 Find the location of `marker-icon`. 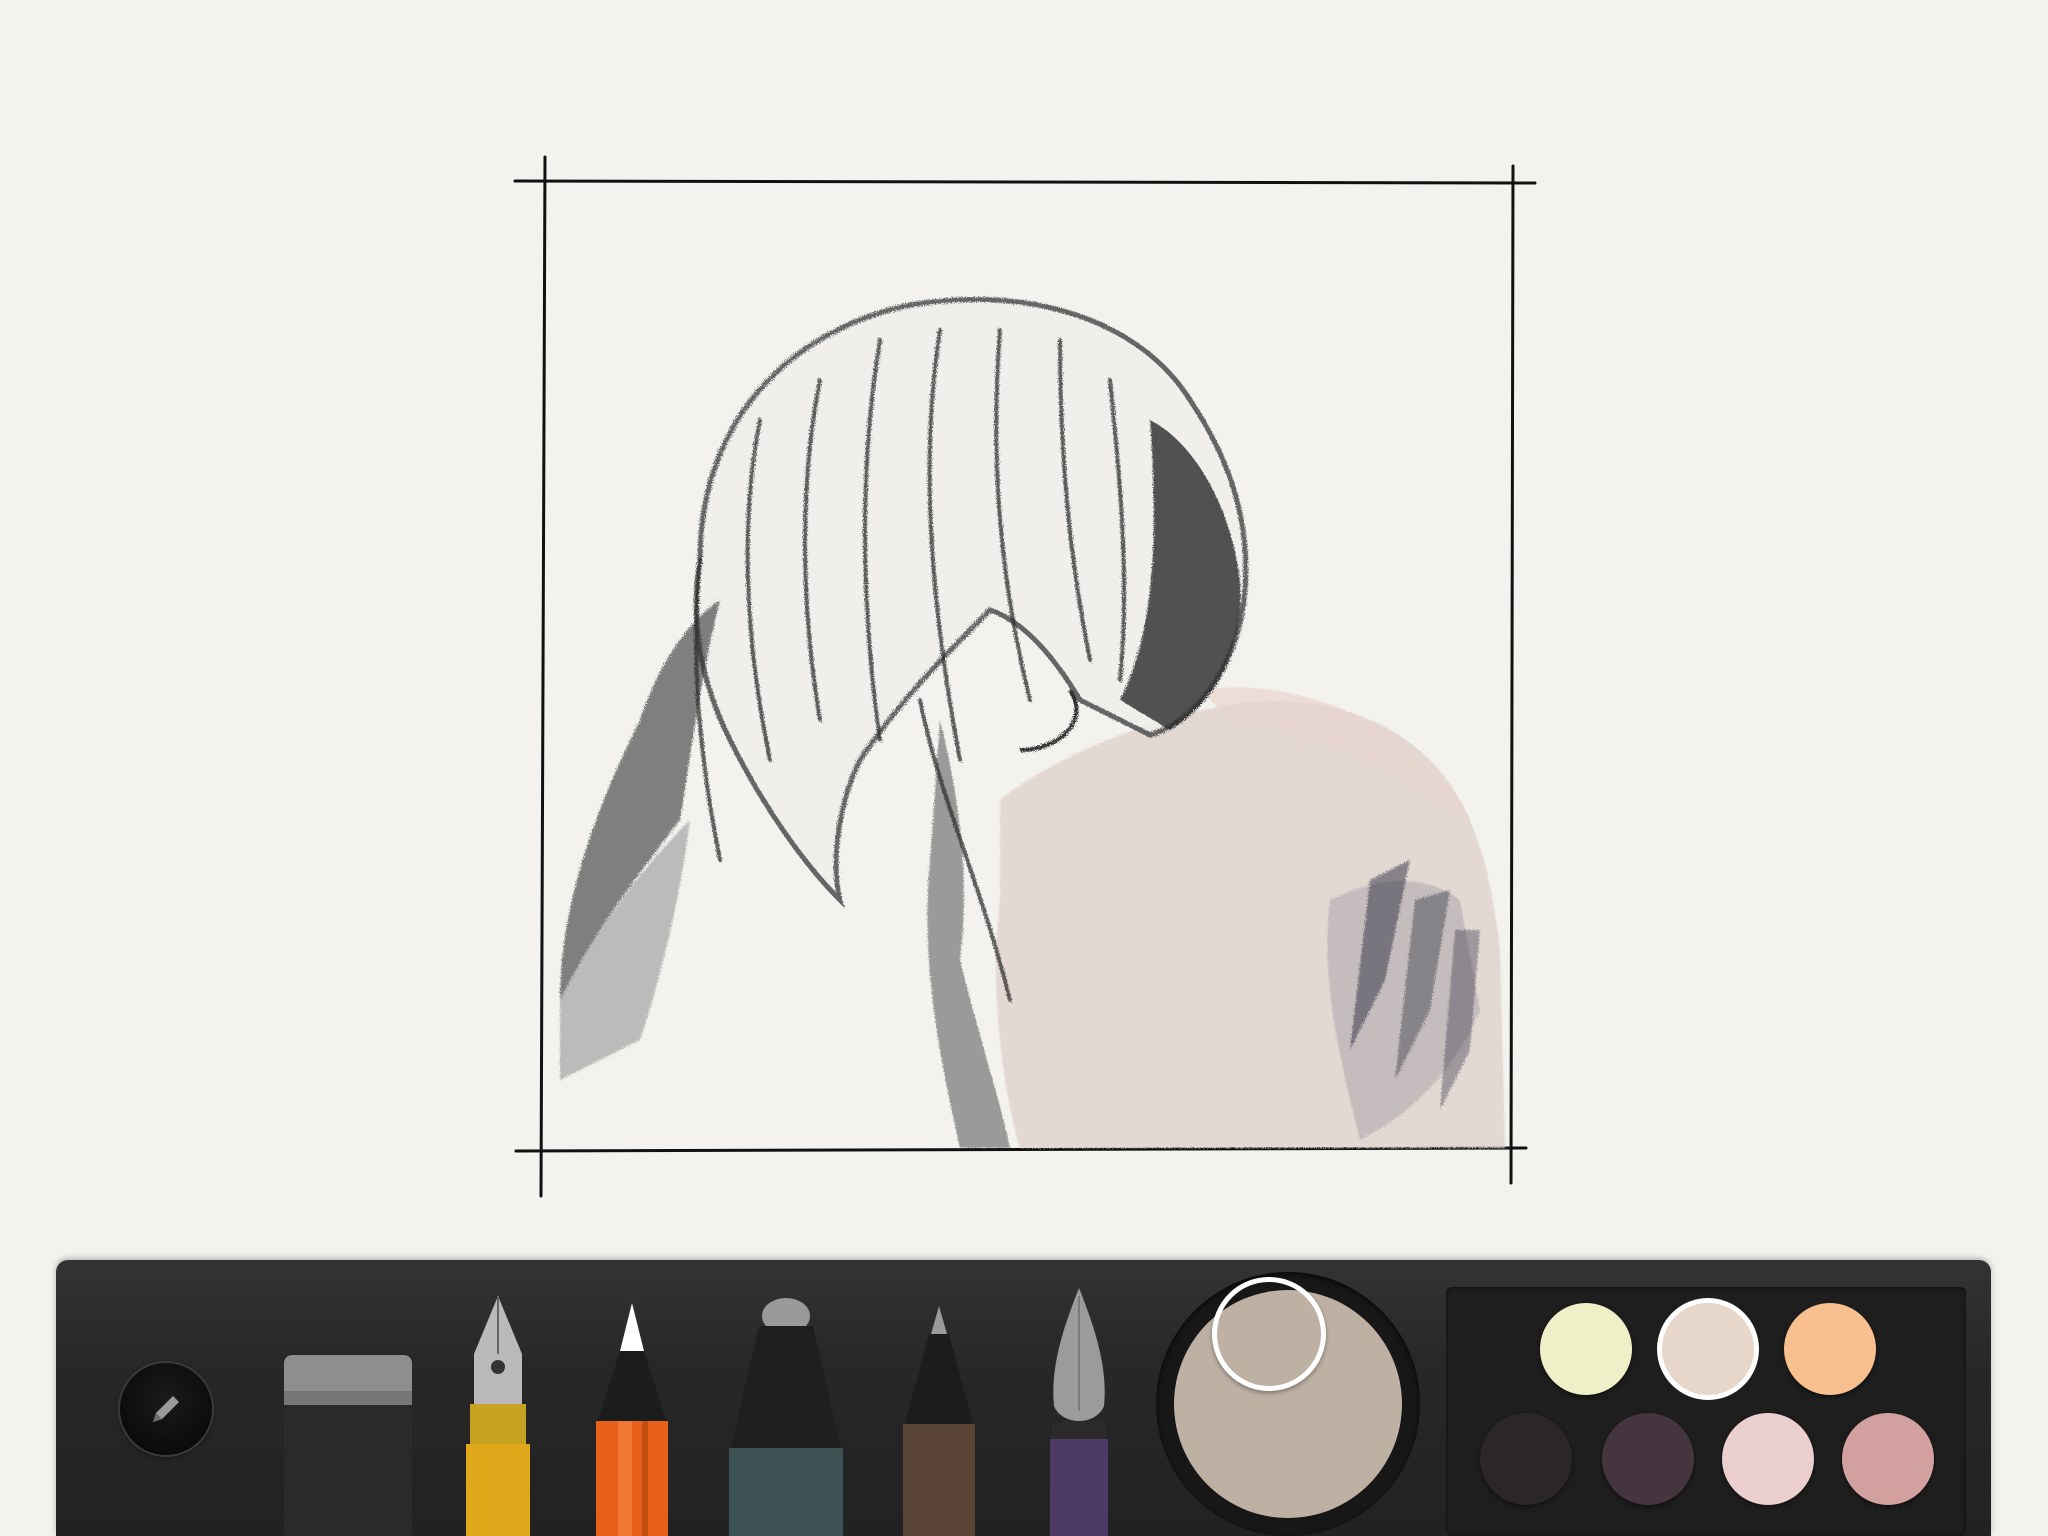

marker-icon is located at coordinates (786, 1417).